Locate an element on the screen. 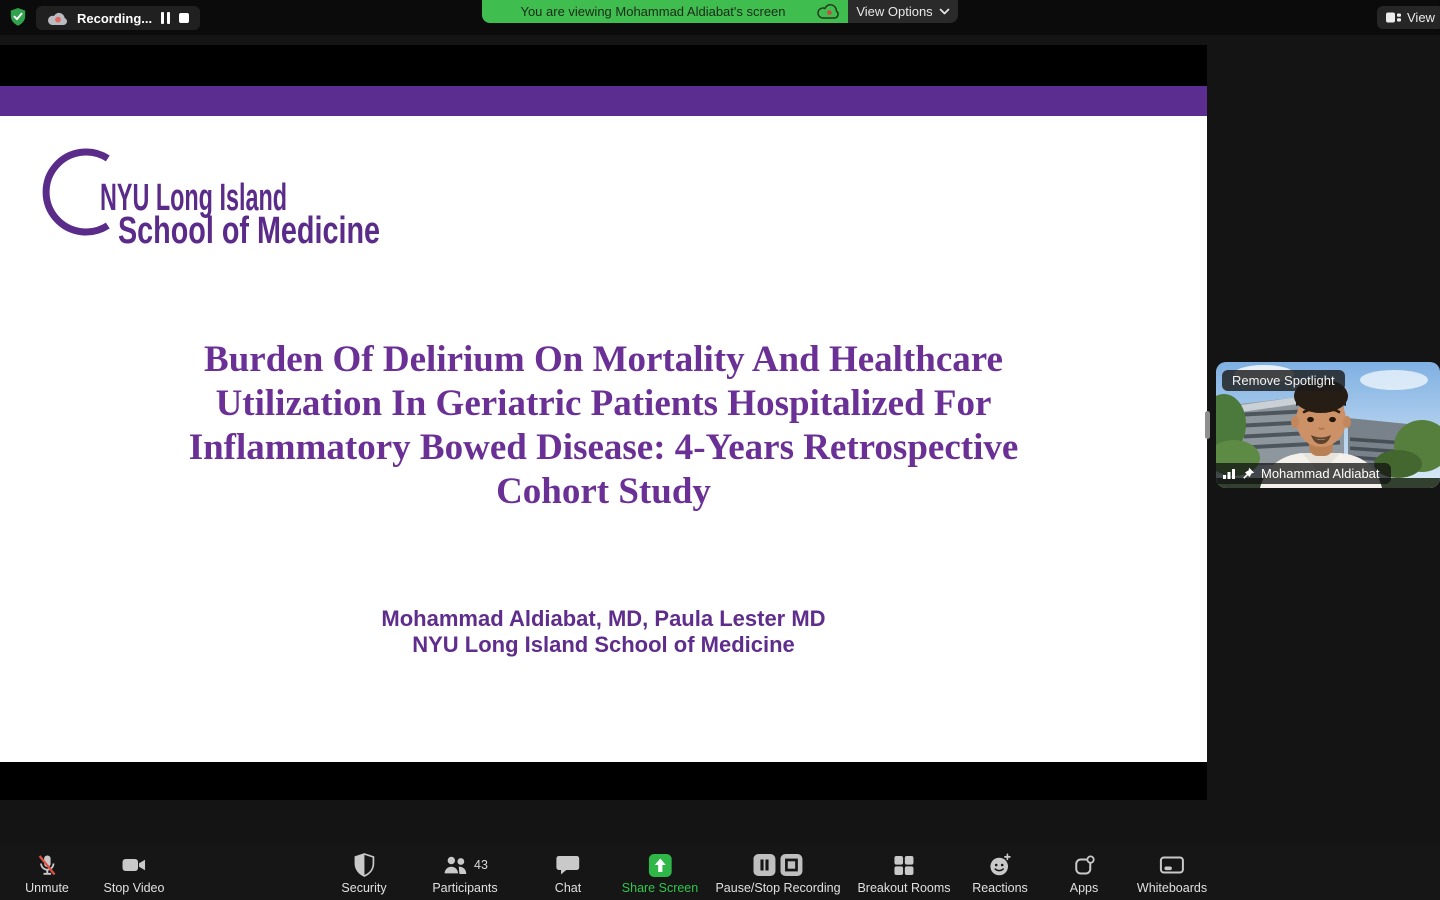 The width and height of the screenshot is (1440, 900). share-screen-button: Share Screen is located at coordinates (660, 873).